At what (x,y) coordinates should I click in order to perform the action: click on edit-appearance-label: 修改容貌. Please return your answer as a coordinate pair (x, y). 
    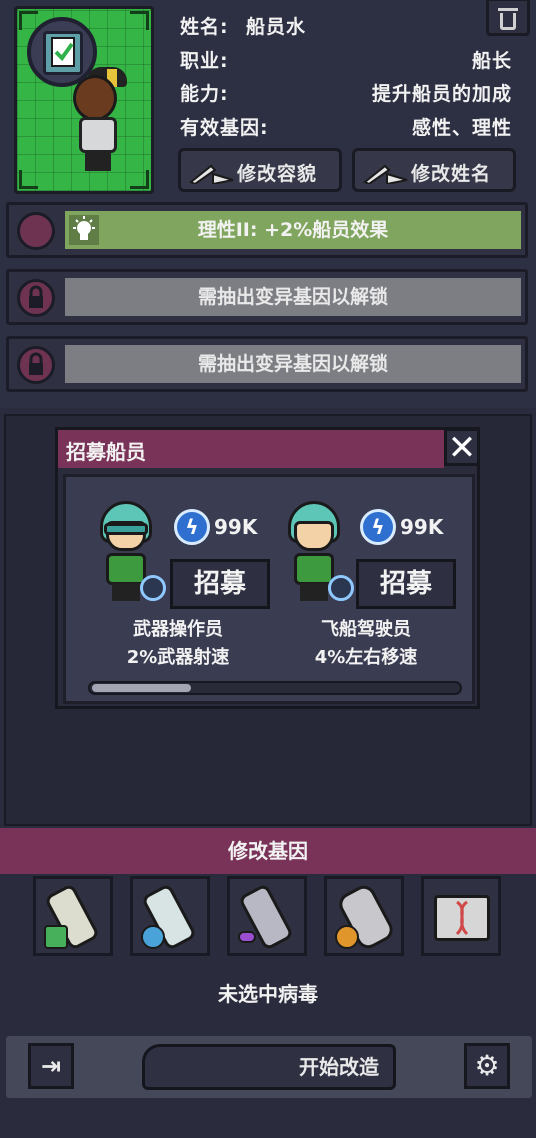
    Looking at the image, I should click on (277, 174).